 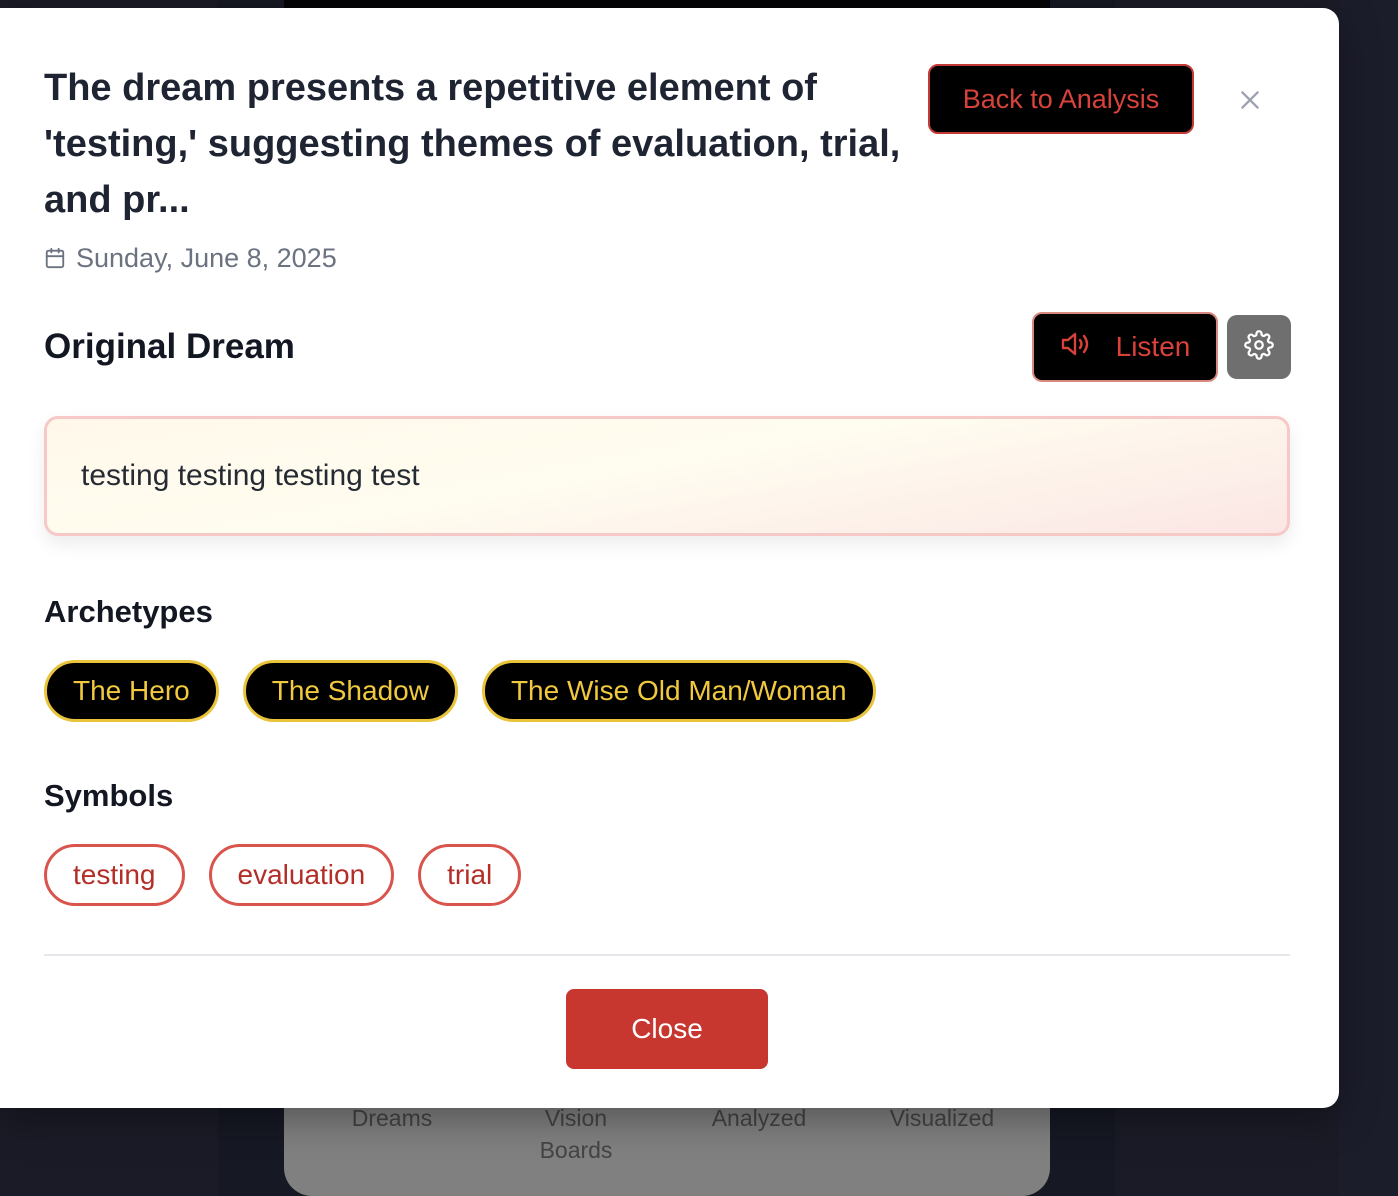 What do you see at coordinates (1153, 346) in the screenshot?
I see `listen-label: Listen` at bounding box center [1153, 346].